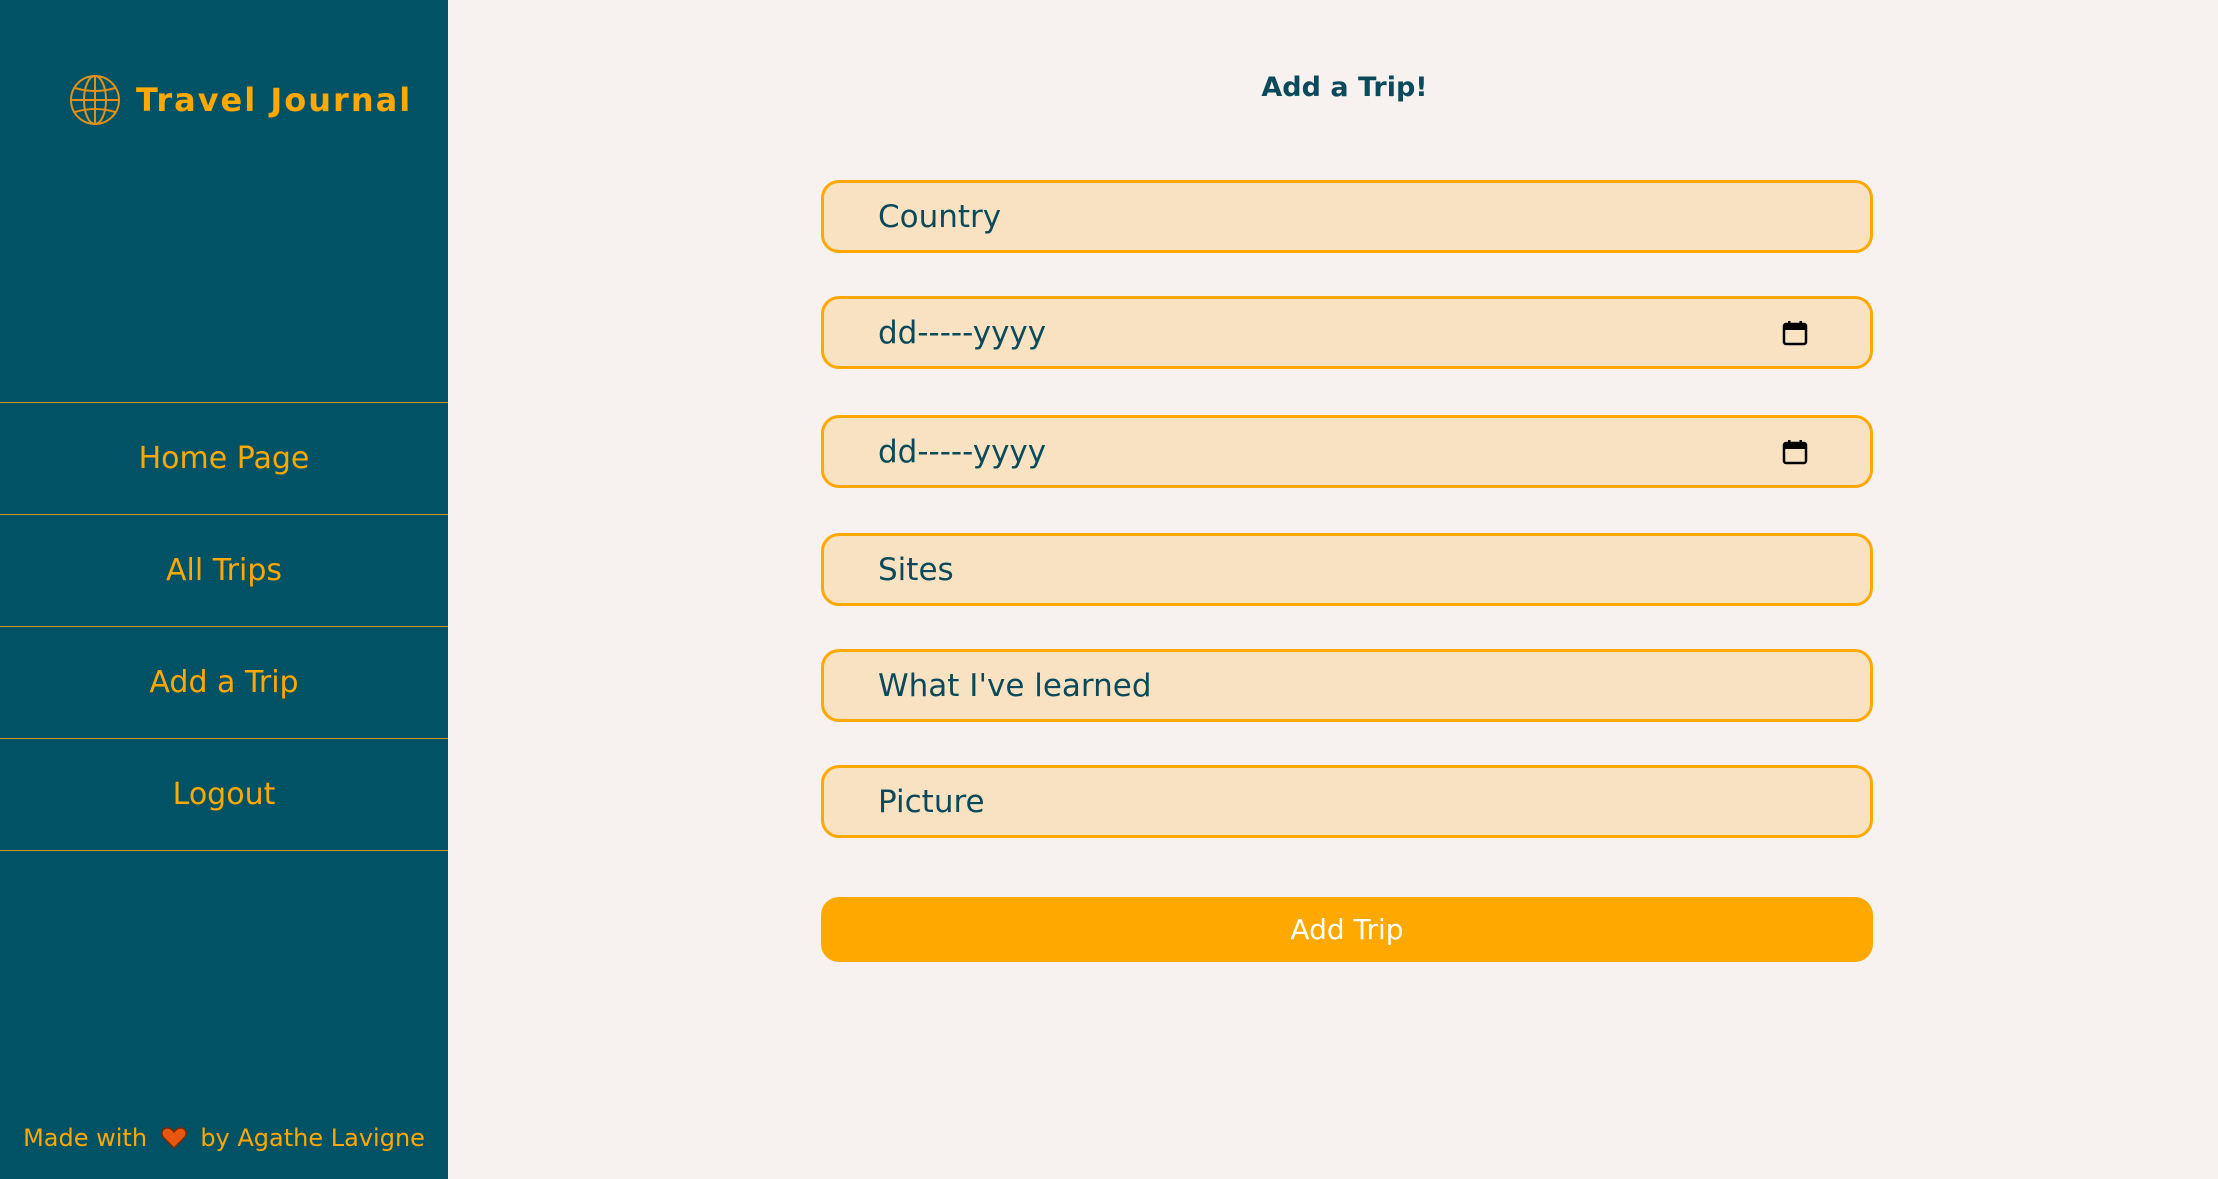 The image size is (2218, 1179). Describe the element at coordinates (274, 100) in the screenshot. I see `brand-title: Travel Journal` at that location.